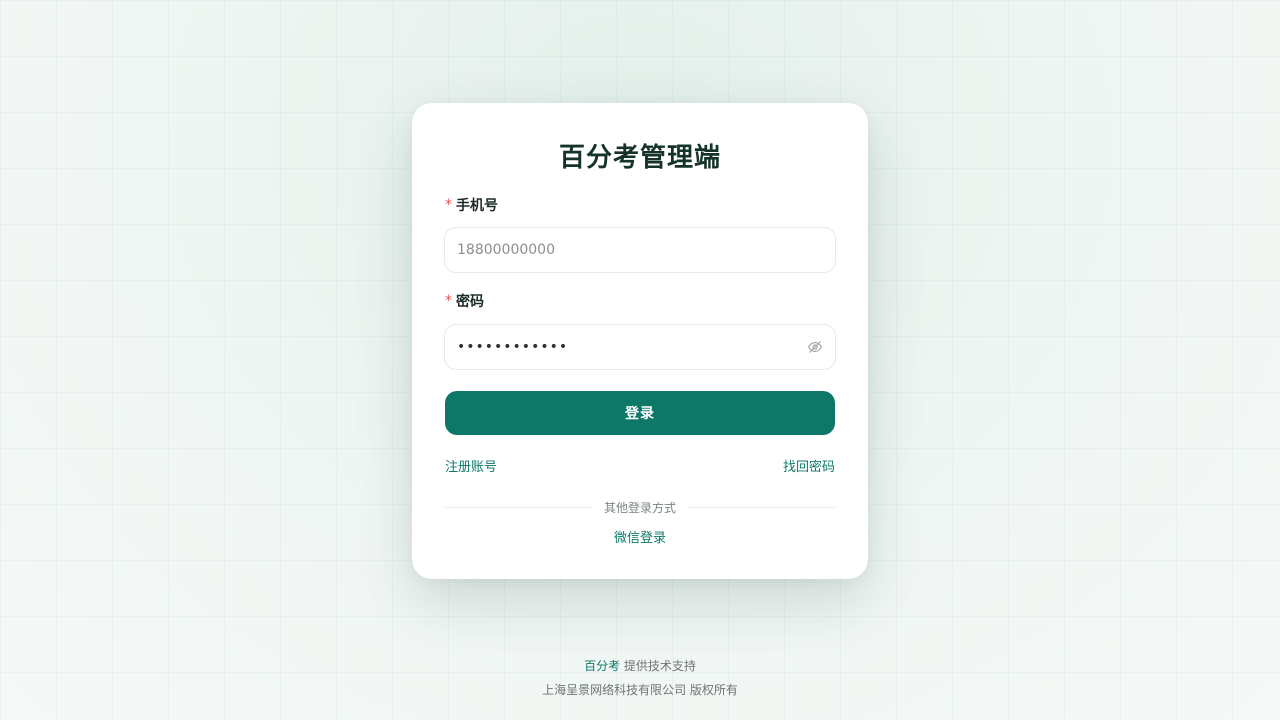  I want to click on wechat-login-link: 微信登录, so click(640, 536).